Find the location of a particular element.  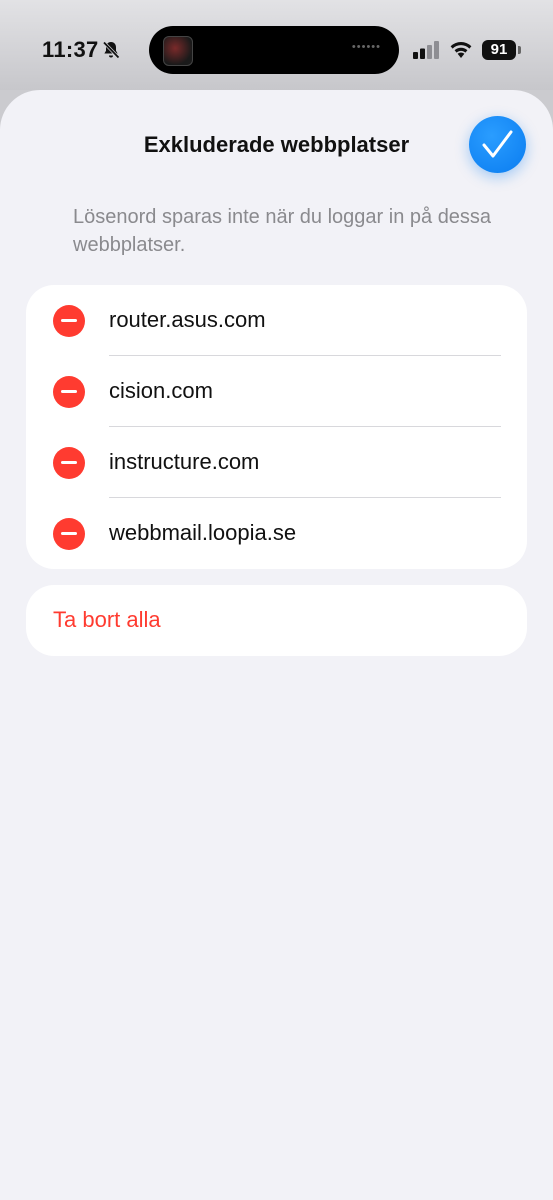

done-button is located at coordinates (497, 144).